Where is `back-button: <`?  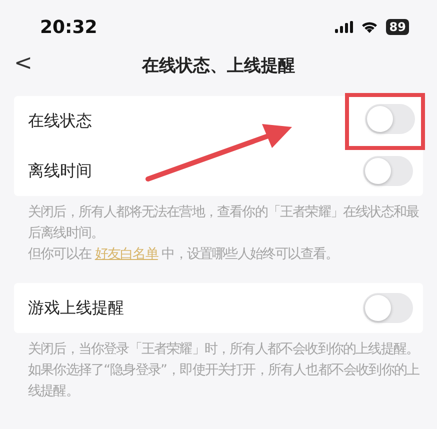 back-button: < is located at coordinates (23, 64).